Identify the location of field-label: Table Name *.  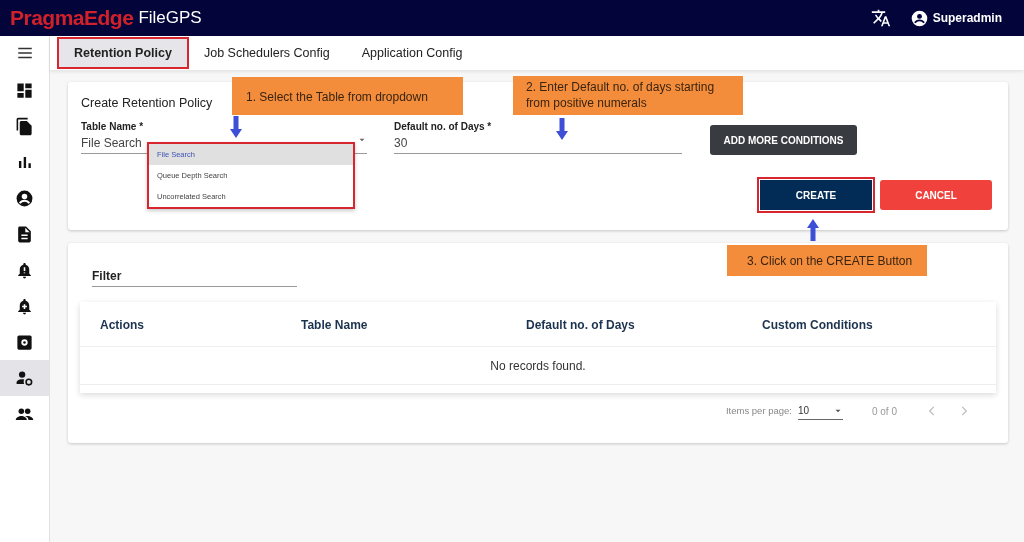
(112, 127).